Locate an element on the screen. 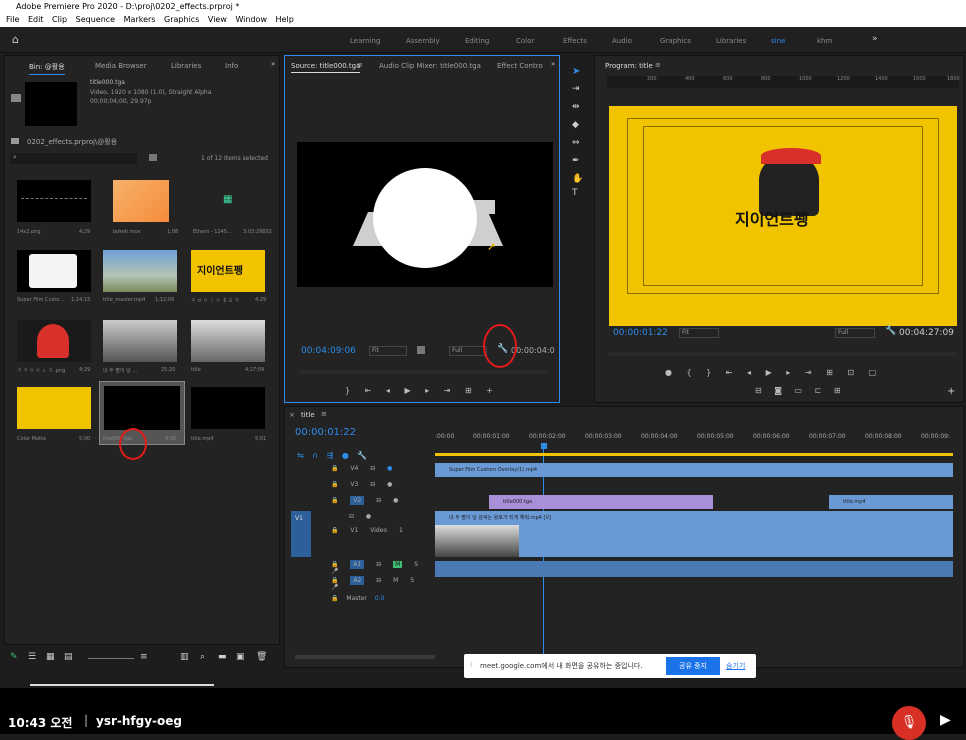 This screenshot has height=740, width=966. clip-v2-title-mp4: title.mp4 is located at coordinates (891, 502).